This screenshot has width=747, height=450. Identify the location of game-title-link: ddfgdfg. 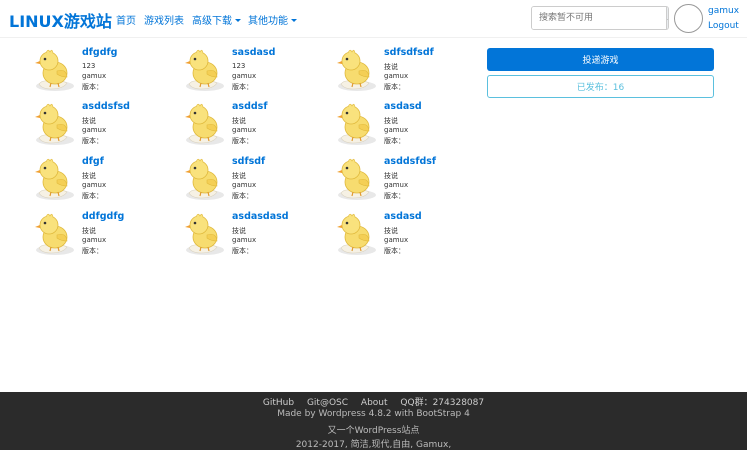
(103, 216).